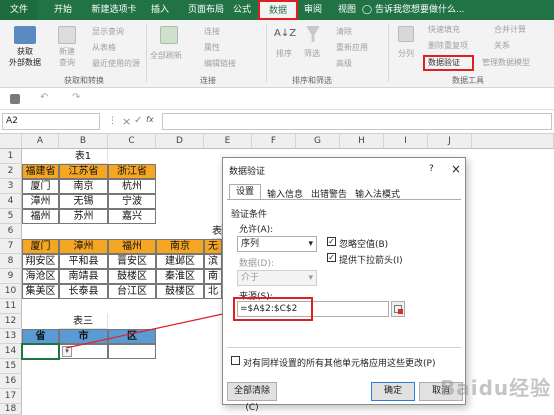 The width and height of the screenshot is (554, 415). Describe the element at coordinates (256, 264) in the screenshot. I see `data-label: 数据(D):` at that location.